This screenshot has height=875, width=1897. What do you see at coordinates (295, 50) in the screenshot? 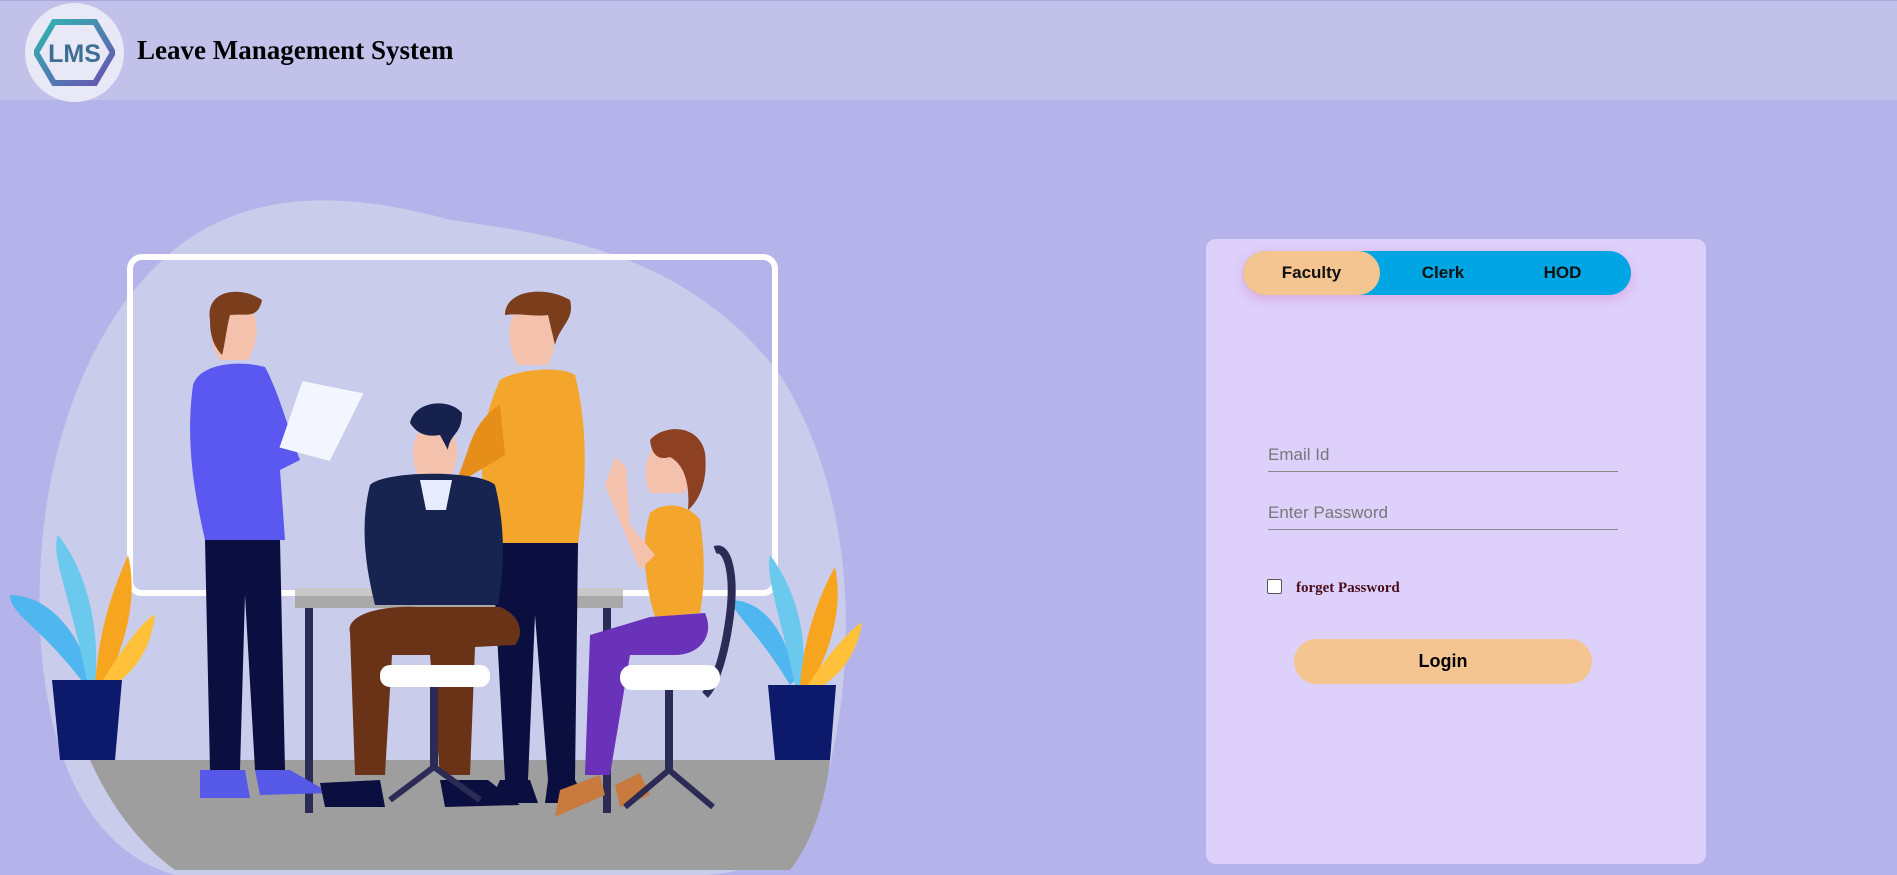
I see `app-title: Leave Management System` at bounding box center [295, 50].